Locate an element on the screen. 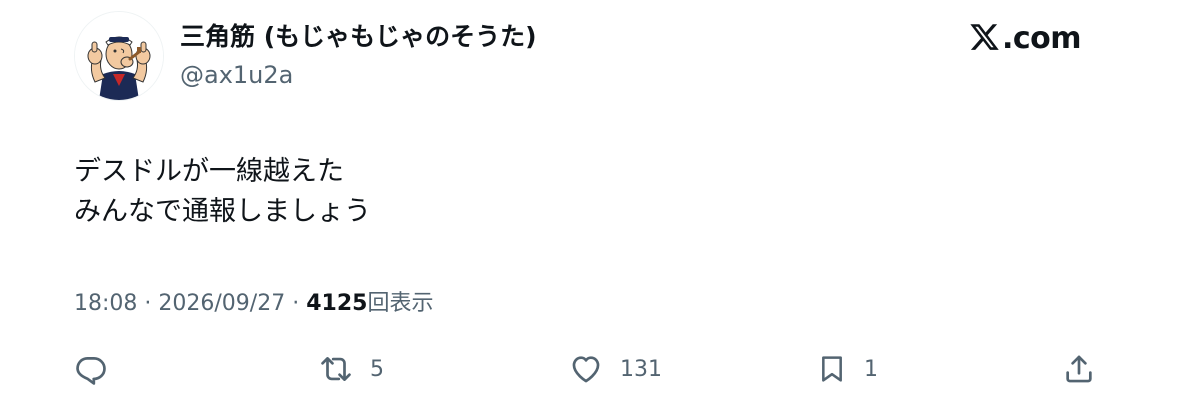 The height and width of the screenshot is (408, 1200). reply-button is located at coordinates (91, 369).